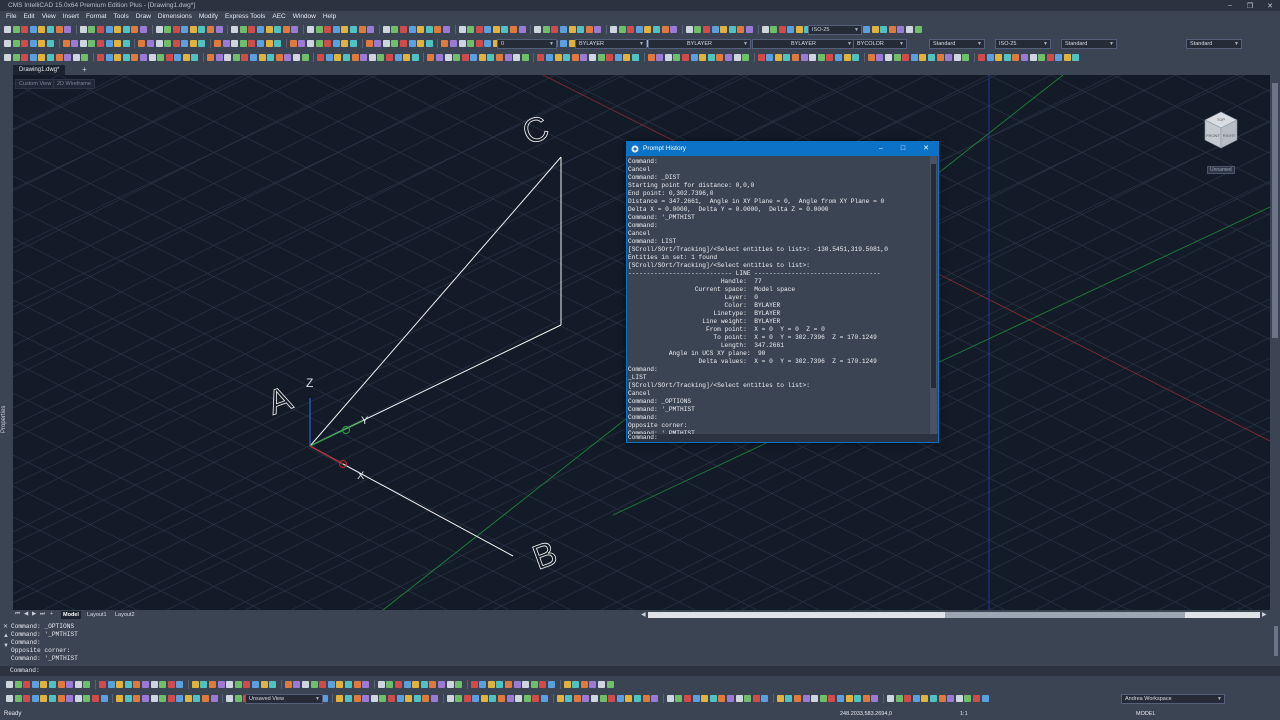  What do you see at coordinates (1229, 135) in the screenshot?
I see `viewcube-right: RIGHT` at bounding box center [1229, 135].